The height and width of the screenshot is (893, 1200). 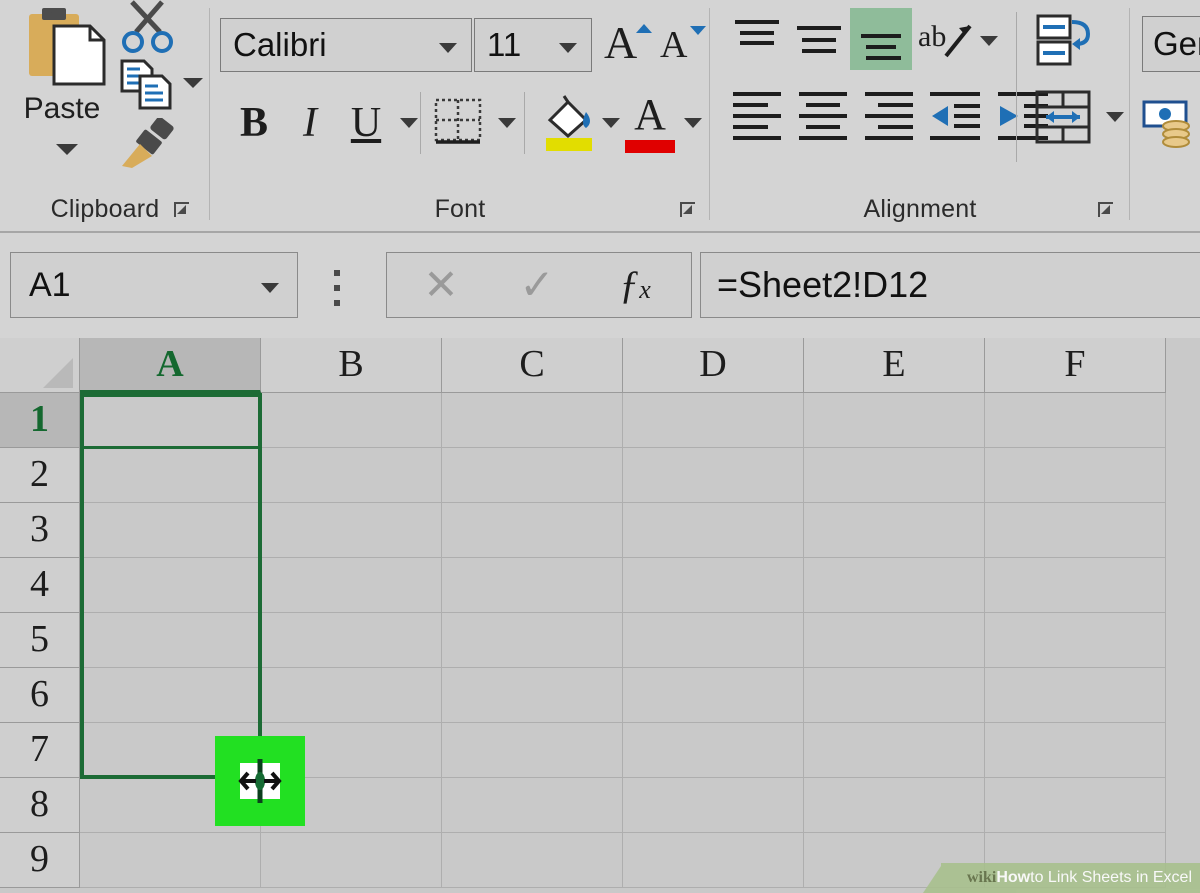 I want to click on row-header-7: 7, so click(x=40, y=750).